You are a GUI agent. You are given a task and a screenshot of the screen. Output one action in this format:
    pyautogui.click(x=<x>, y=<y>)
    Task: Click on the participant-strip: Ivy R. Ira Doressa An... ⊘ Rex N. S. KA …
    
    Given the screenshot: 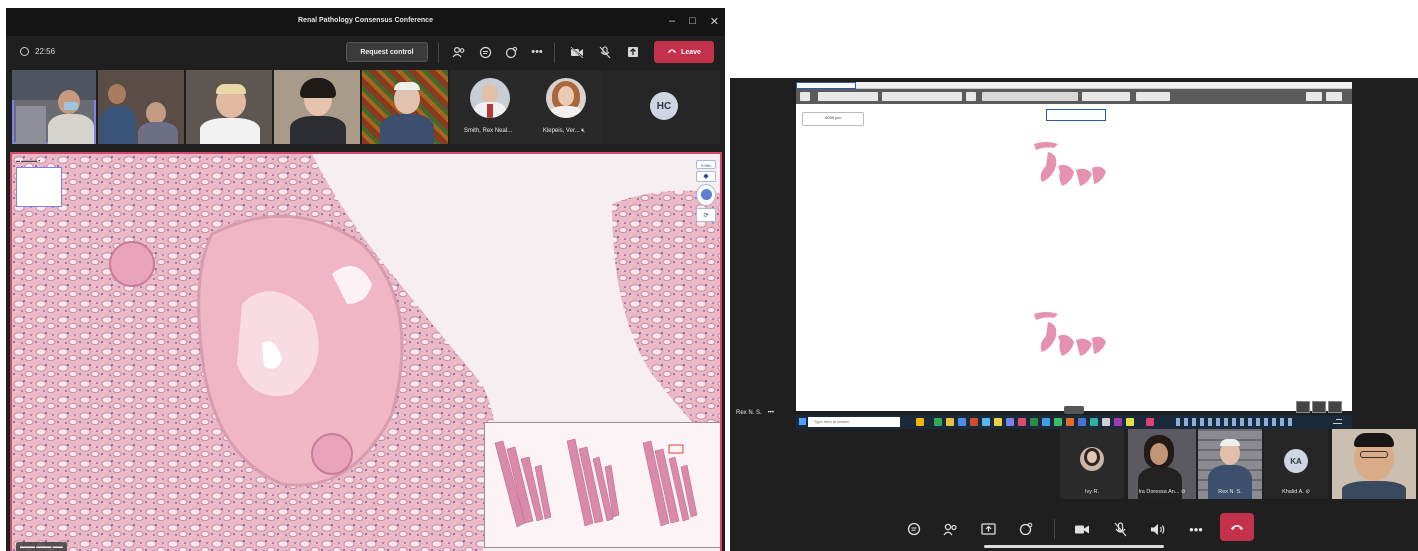 What is the action you would take?
    pyautogui.click(x=1074, y=467)
    